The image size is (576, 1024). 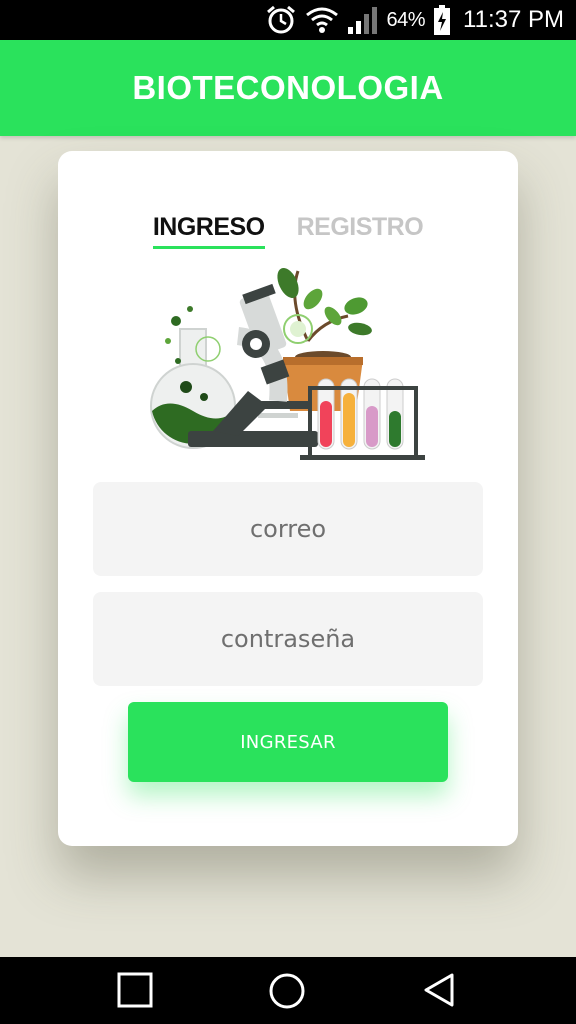 I want to click on battery-charging-icon, so click(x=442, y=20).